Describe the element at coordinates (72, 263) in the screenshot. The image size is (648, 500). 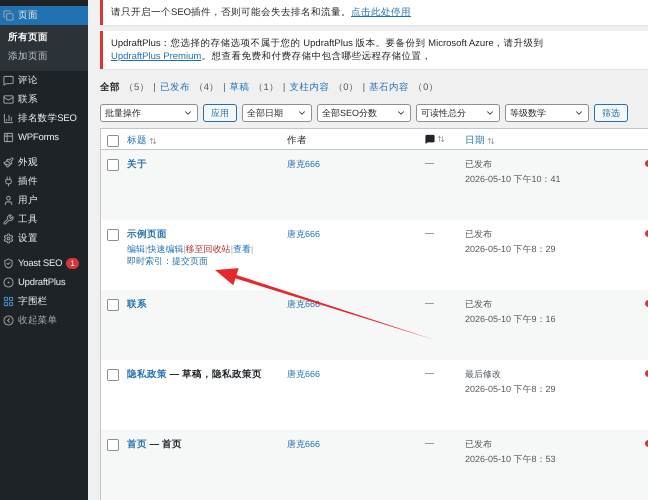
I see `notification-badge: 1` at that location.